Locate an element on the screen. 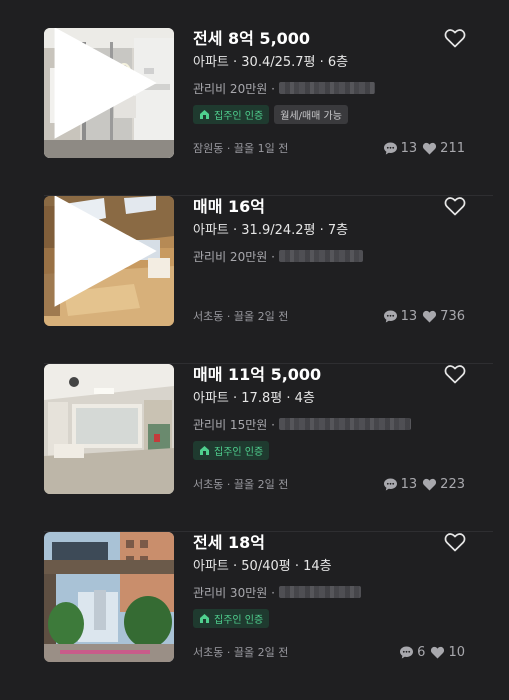 The image size is (509, 700). listing-location-time: 잠원동 · 끌올 1일 전 is located at coordinates (241, 148).